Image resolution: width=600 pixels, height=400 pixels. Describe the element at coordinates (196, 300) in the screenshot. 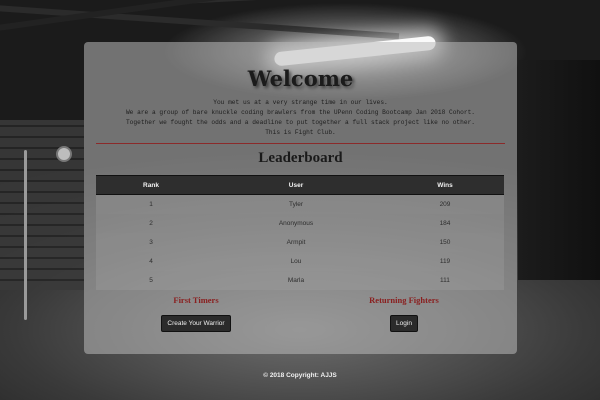

I see `first-timers-heading: First Timers` at that location.